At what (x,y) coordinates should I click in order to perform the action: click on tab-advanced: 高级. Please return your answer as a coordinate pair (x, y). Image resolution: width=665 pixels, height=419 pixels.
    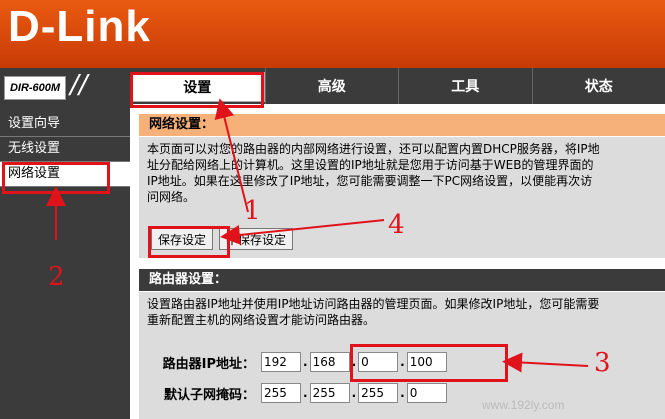
    Looking at the image, I should click on (331, 86).